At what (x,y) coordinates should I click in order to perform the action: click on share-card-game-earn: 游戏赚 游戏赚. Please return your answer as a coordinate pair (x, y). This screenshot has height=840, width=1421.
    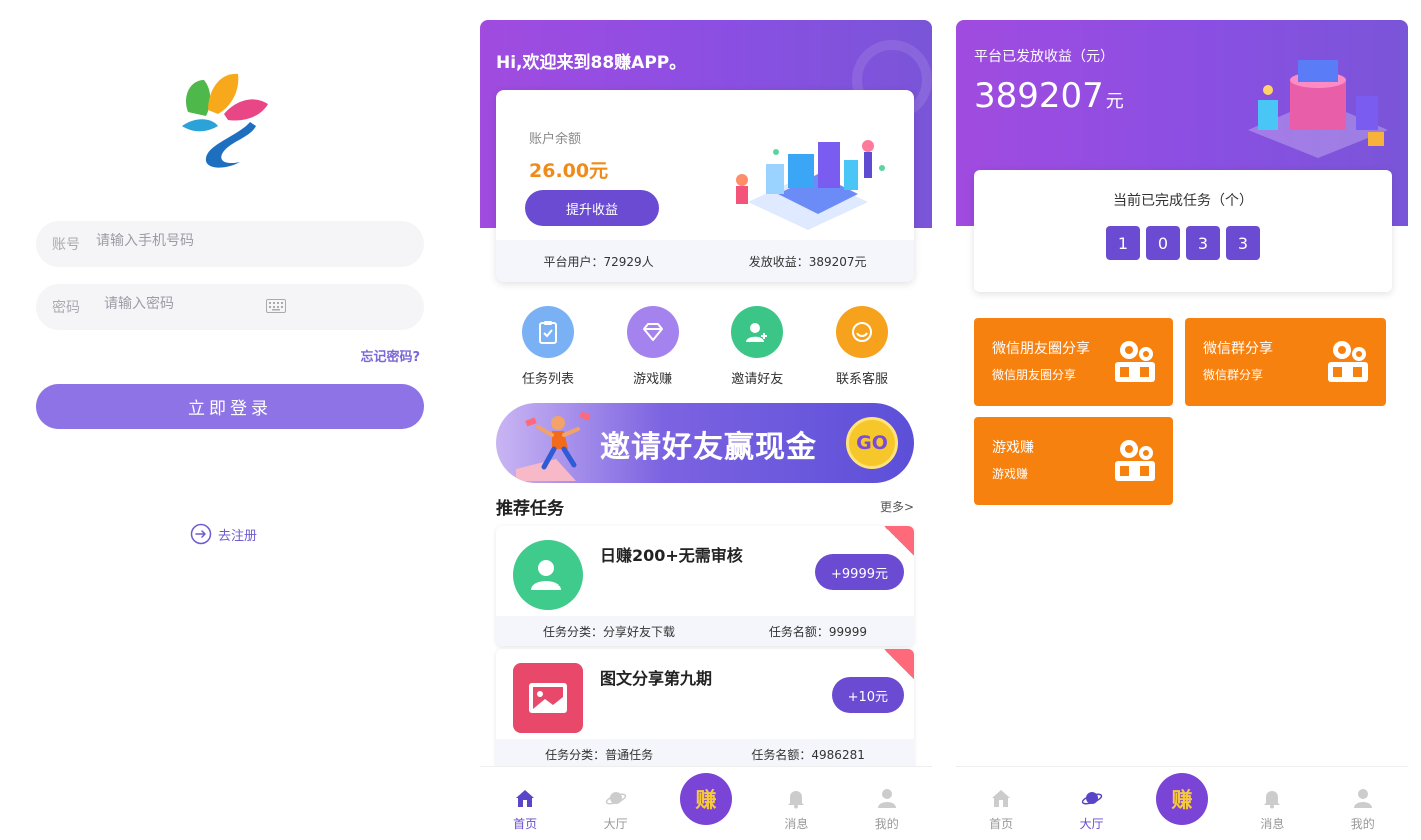
    Looking at the image, I should click on (1073, 461).